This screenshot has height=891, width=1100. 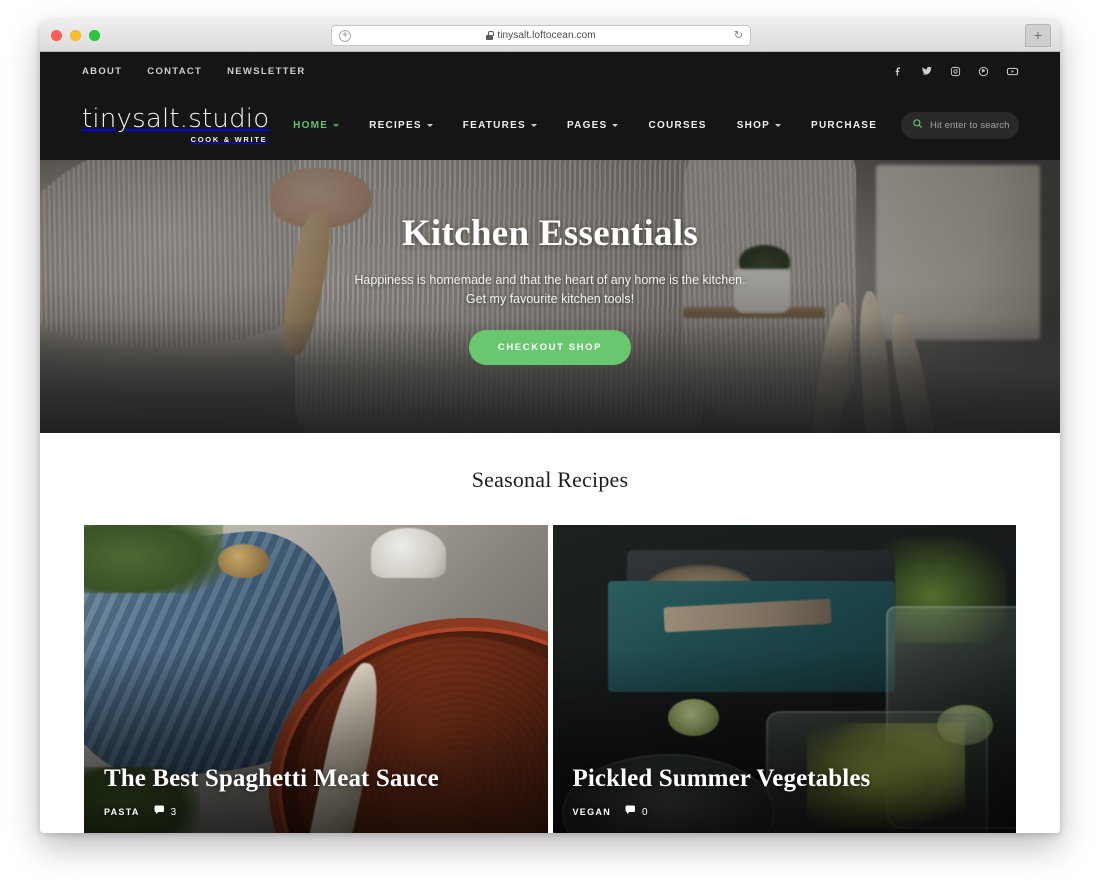 What do you see at coordinates (173, 812) in the screenshot?
I see `recipe-comment-number: 3` at bounding box center [173, 812].